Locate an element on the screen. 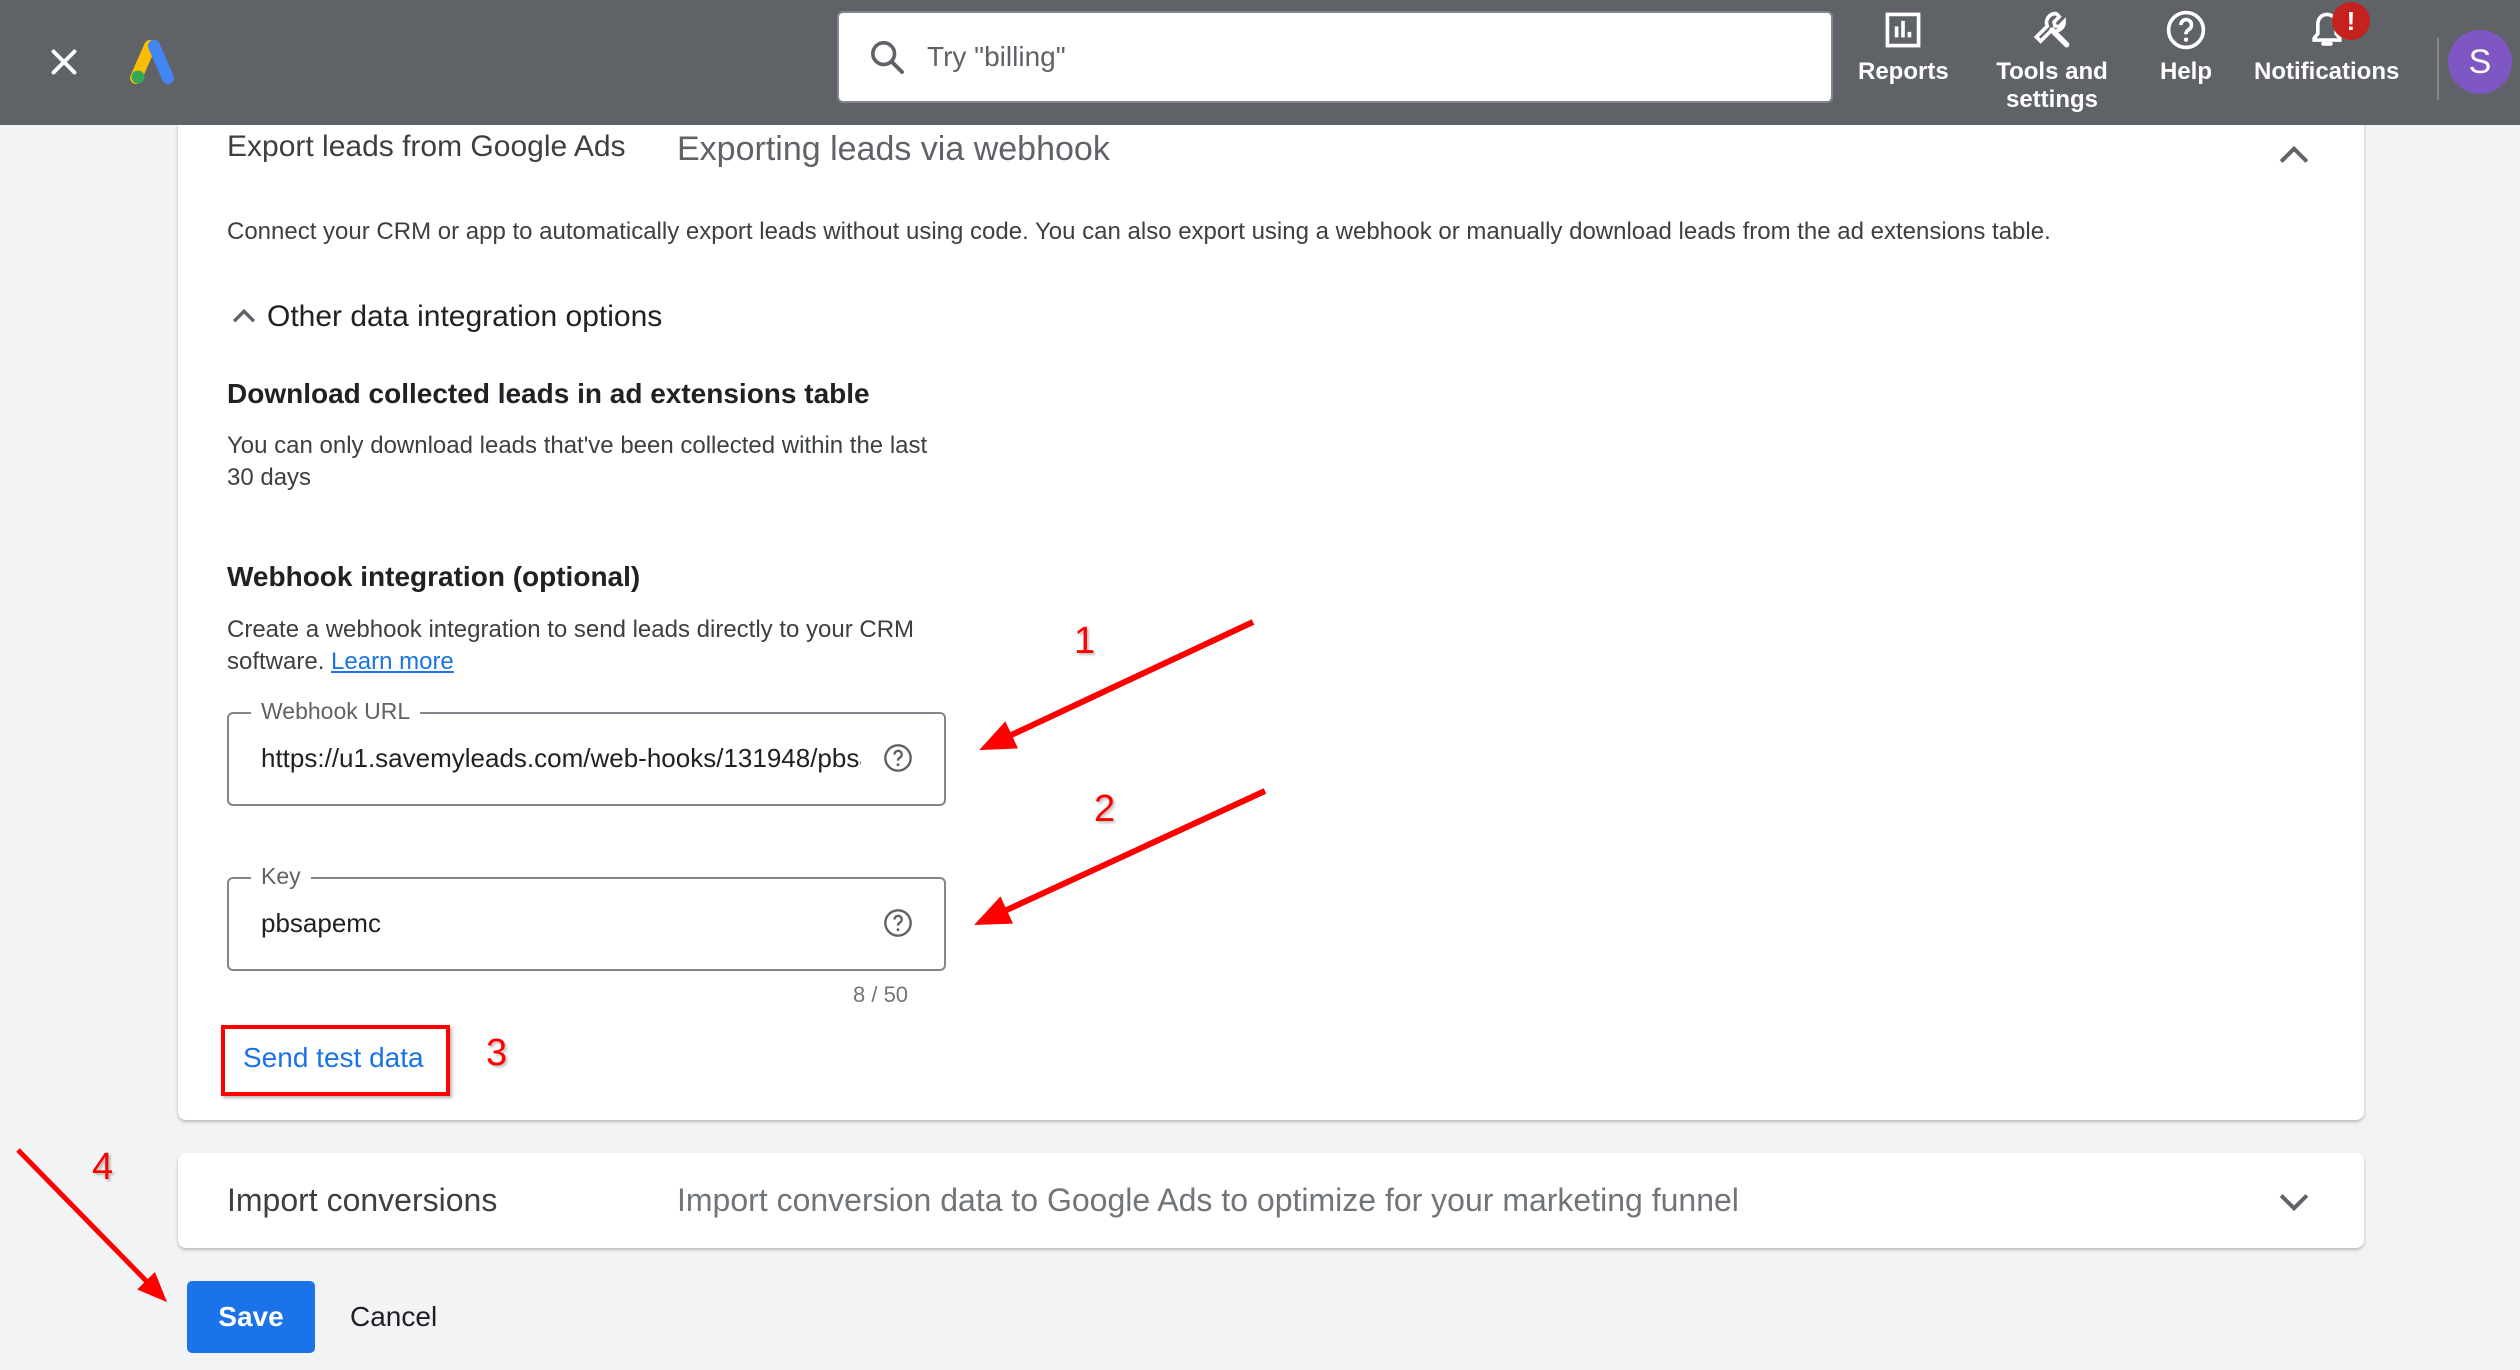 This screenshot has width=2520, height=1370. import-title: Import conversions is located at coordinates (362, 1200).